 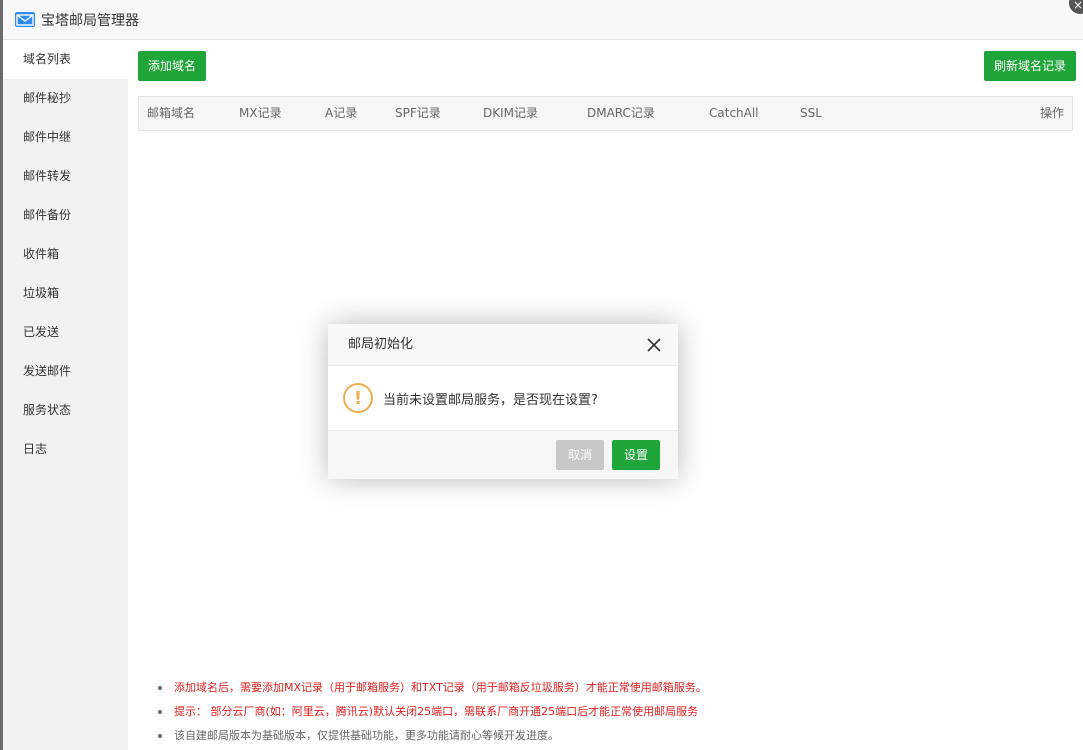 I want to click on add-domain-button: 添加域名, so click(x=172, y=66).